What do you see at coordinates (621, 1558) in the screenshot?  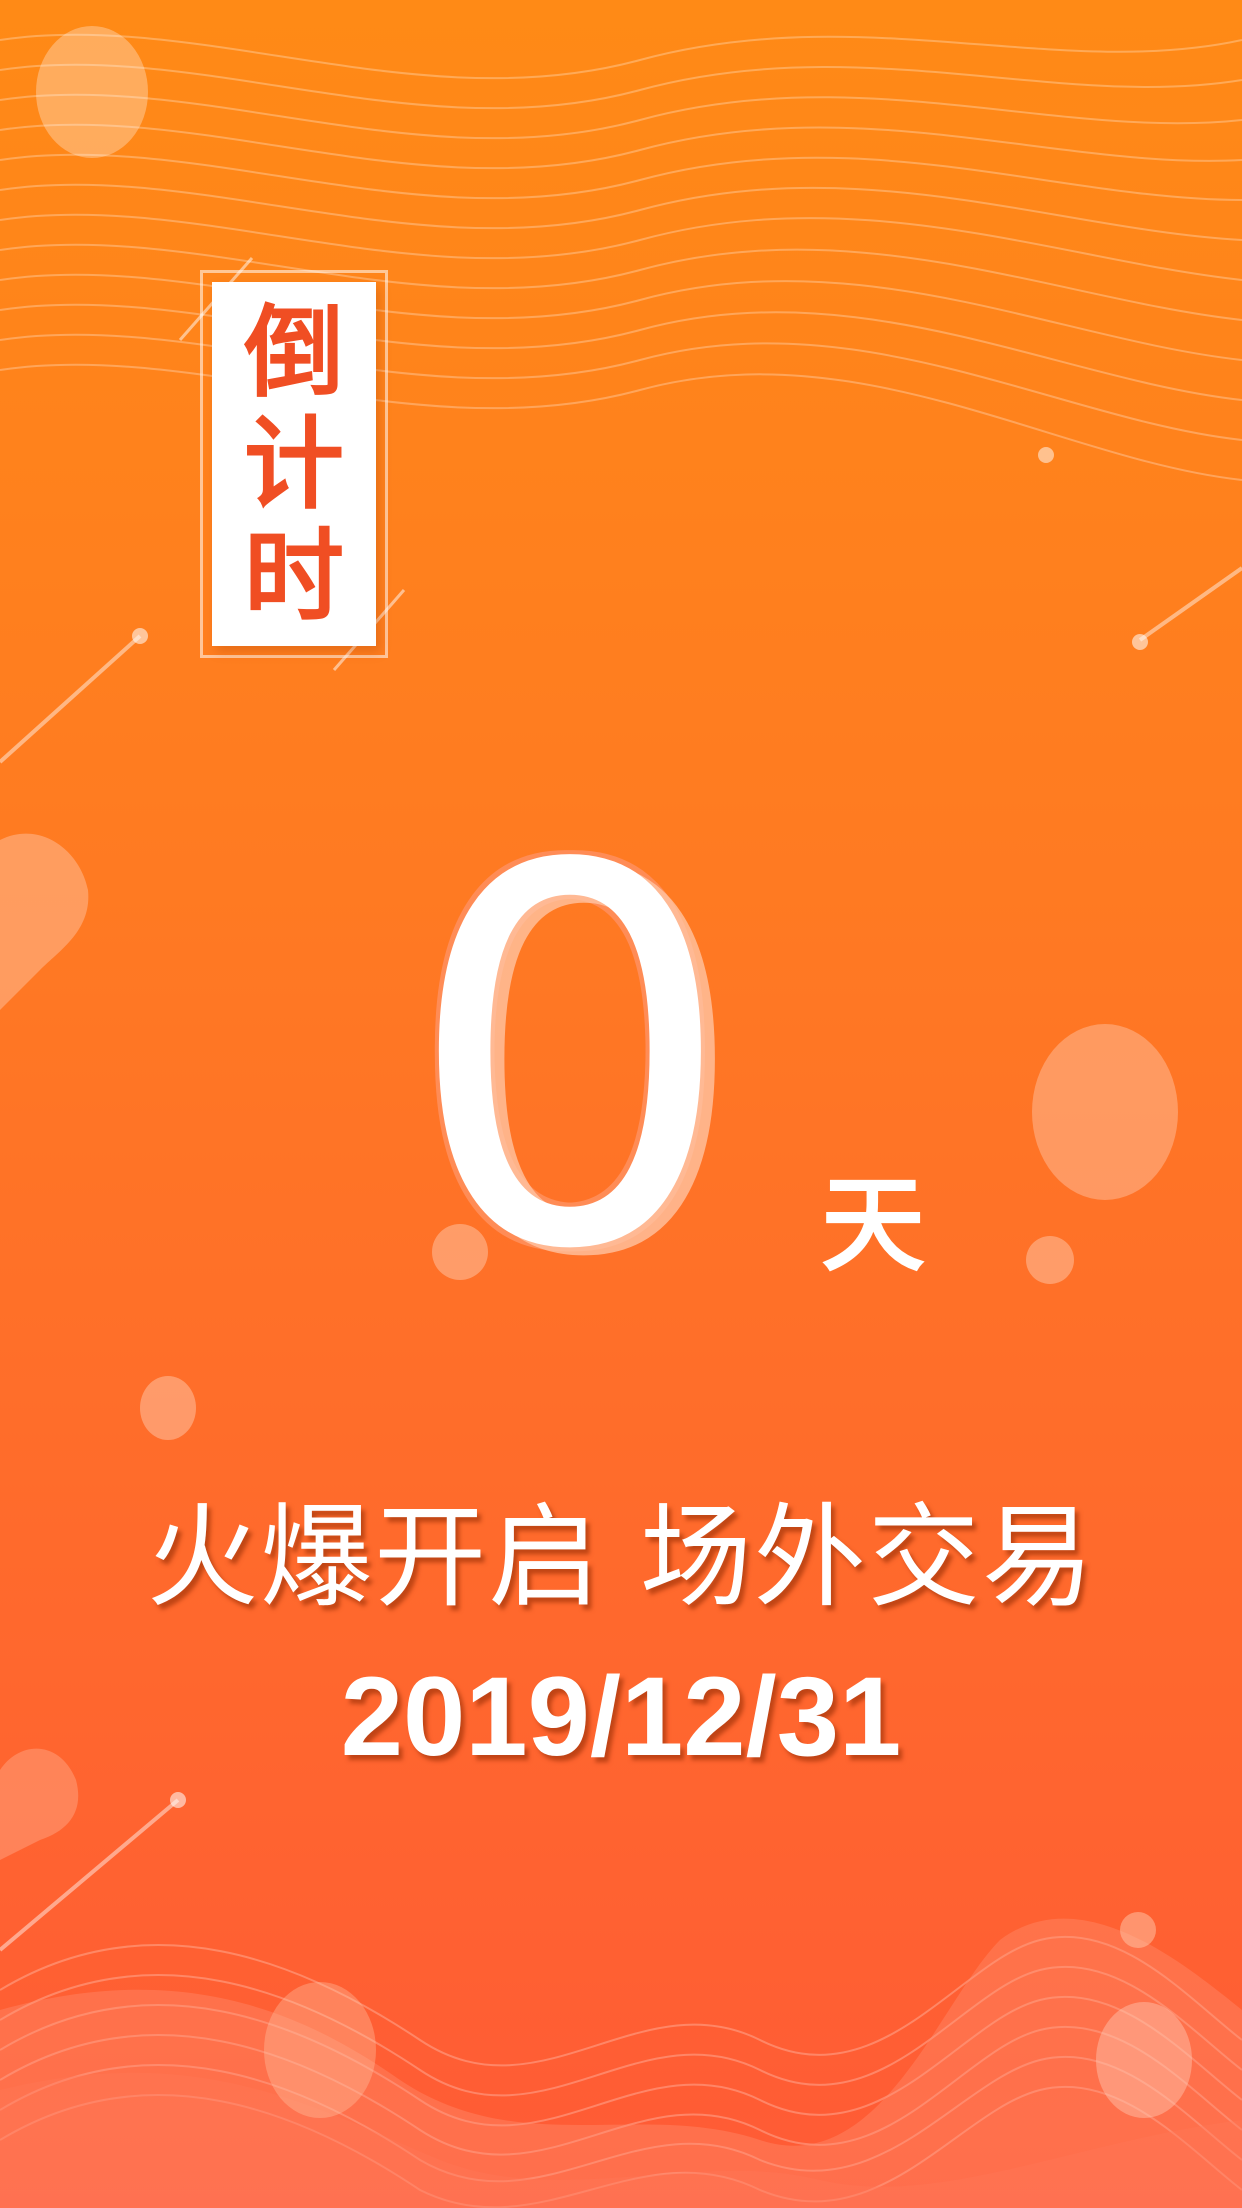 I see `slogan-text: 火爆开启 场外交易` at bounding box center [621, 1558].